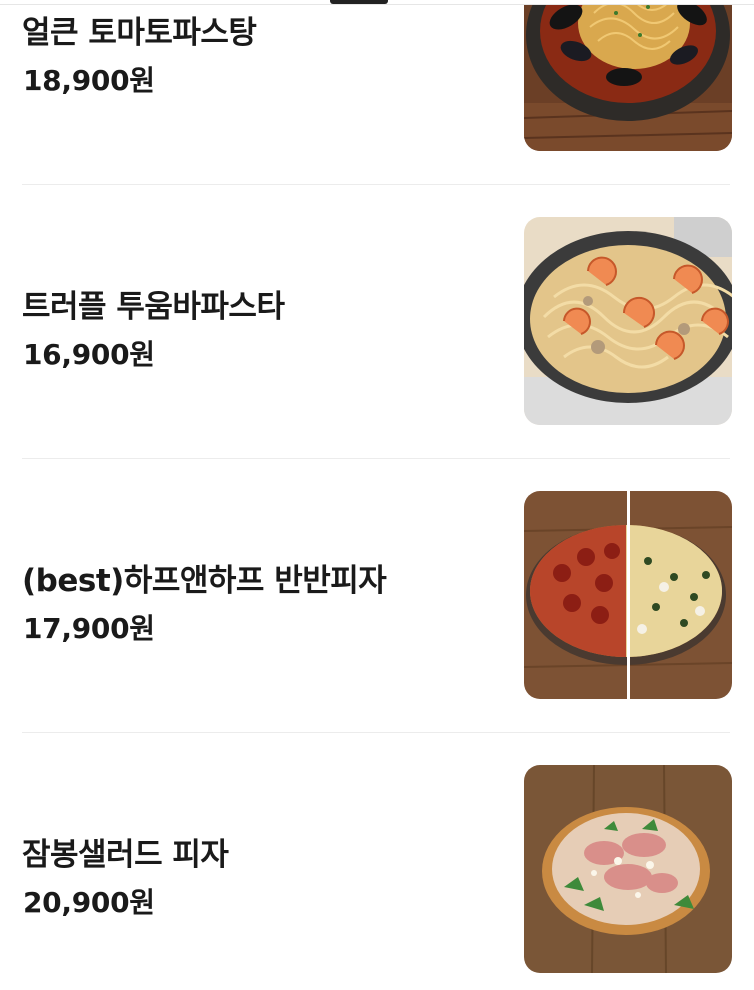  I want to click on menu-item-price: 20,900원, so click(89, 902).